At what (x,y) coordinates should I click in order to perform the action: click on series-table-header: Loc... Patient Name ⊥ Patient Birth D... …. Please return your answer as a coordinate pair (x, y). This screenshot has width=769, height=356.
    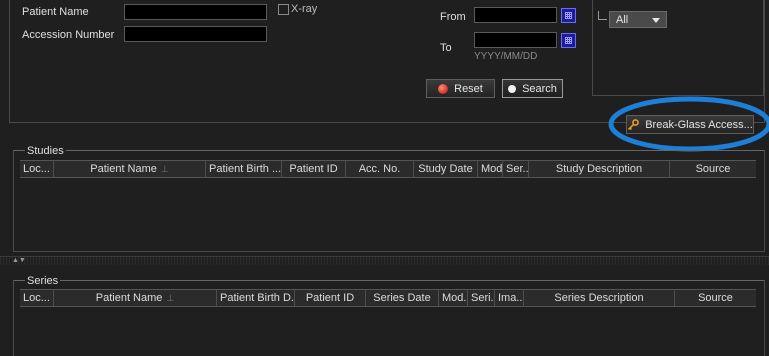
    Looking at the image, I should click on (388, 298).